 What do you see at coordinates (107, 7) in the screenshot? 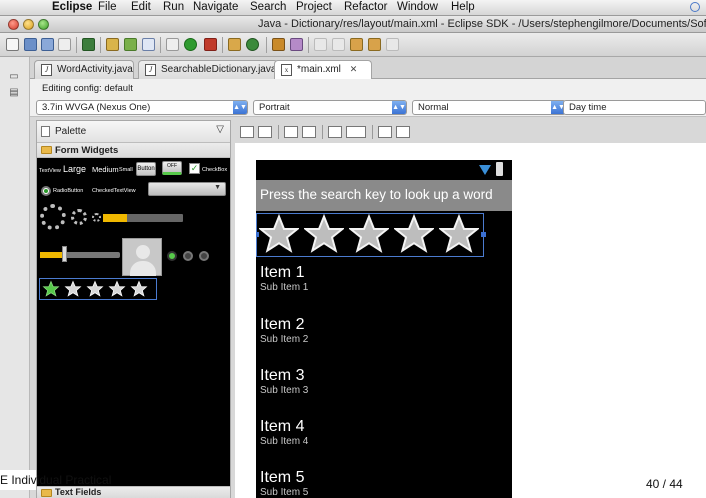
I see `menu-file: File` at bounding box center [107, 7].